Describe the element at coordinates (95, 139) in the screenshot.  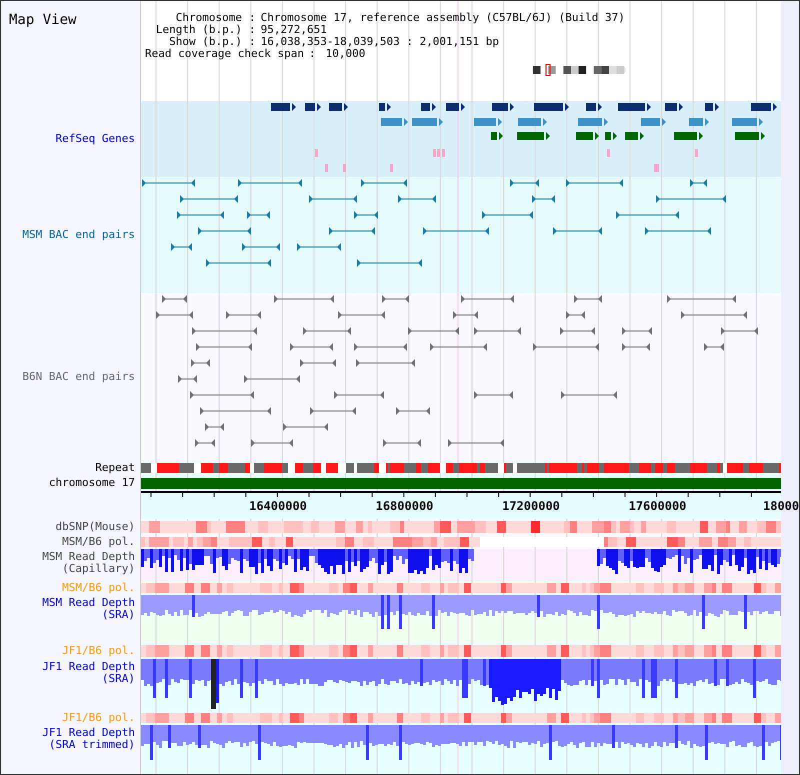
I see `track-label: RefSeq Genes` at that location.